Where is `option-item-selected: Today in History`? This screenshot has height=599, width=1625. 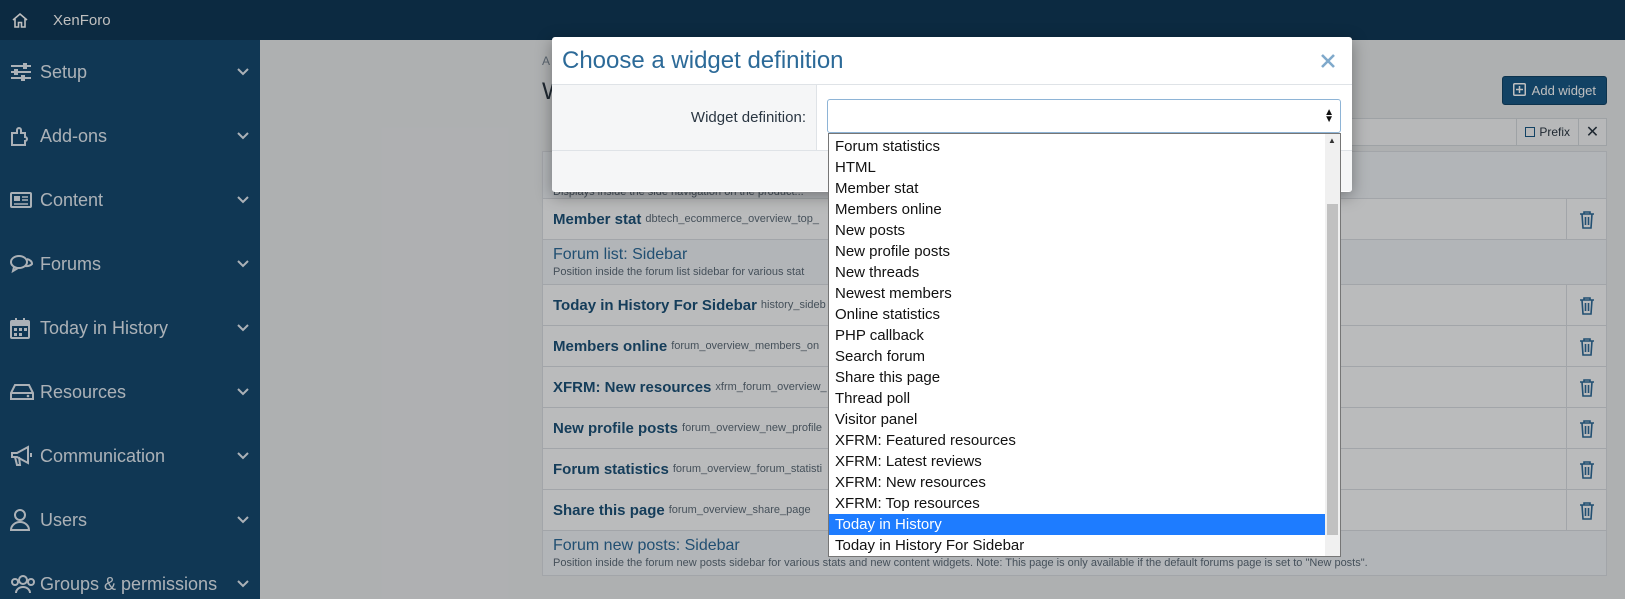
option-item-selected: Today in History is located at coordinates (1077, 524).